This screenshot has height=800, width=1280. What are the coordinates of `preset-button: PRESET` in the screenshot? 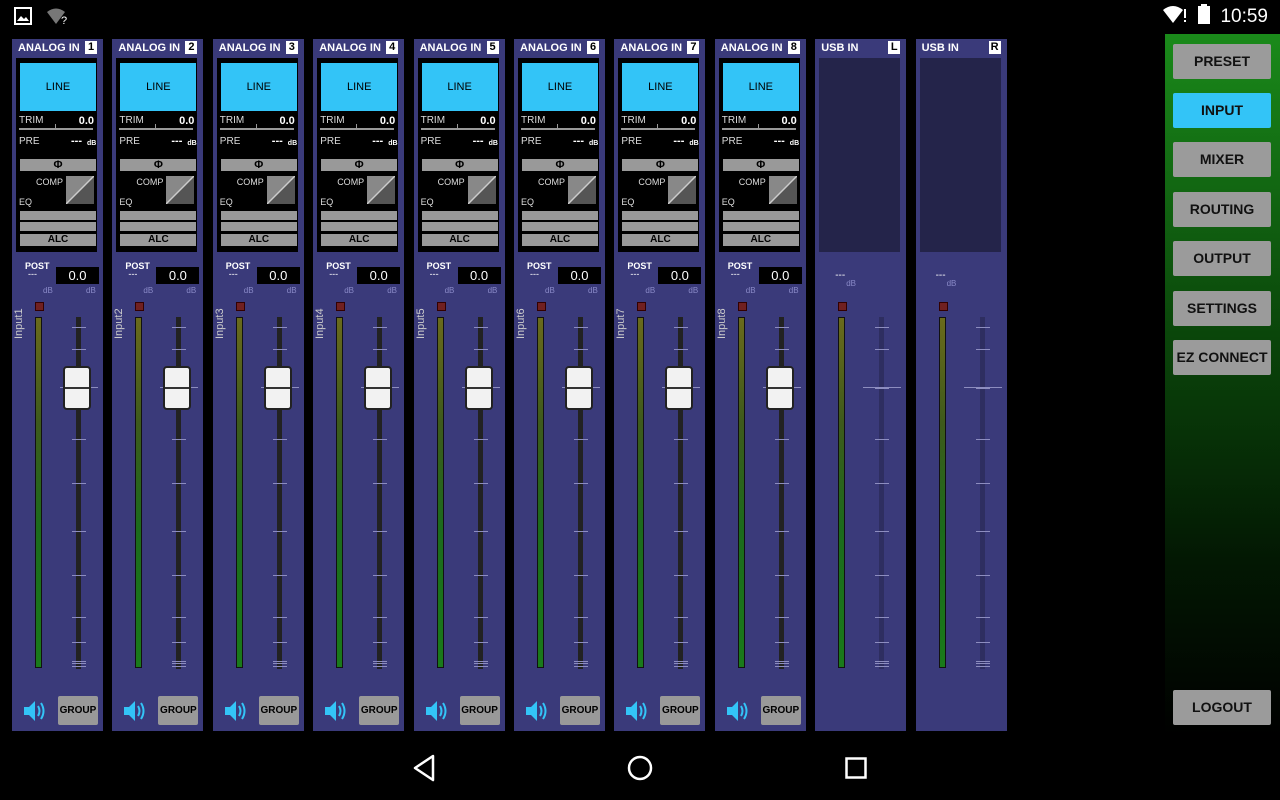 It's located at (1222, 61).